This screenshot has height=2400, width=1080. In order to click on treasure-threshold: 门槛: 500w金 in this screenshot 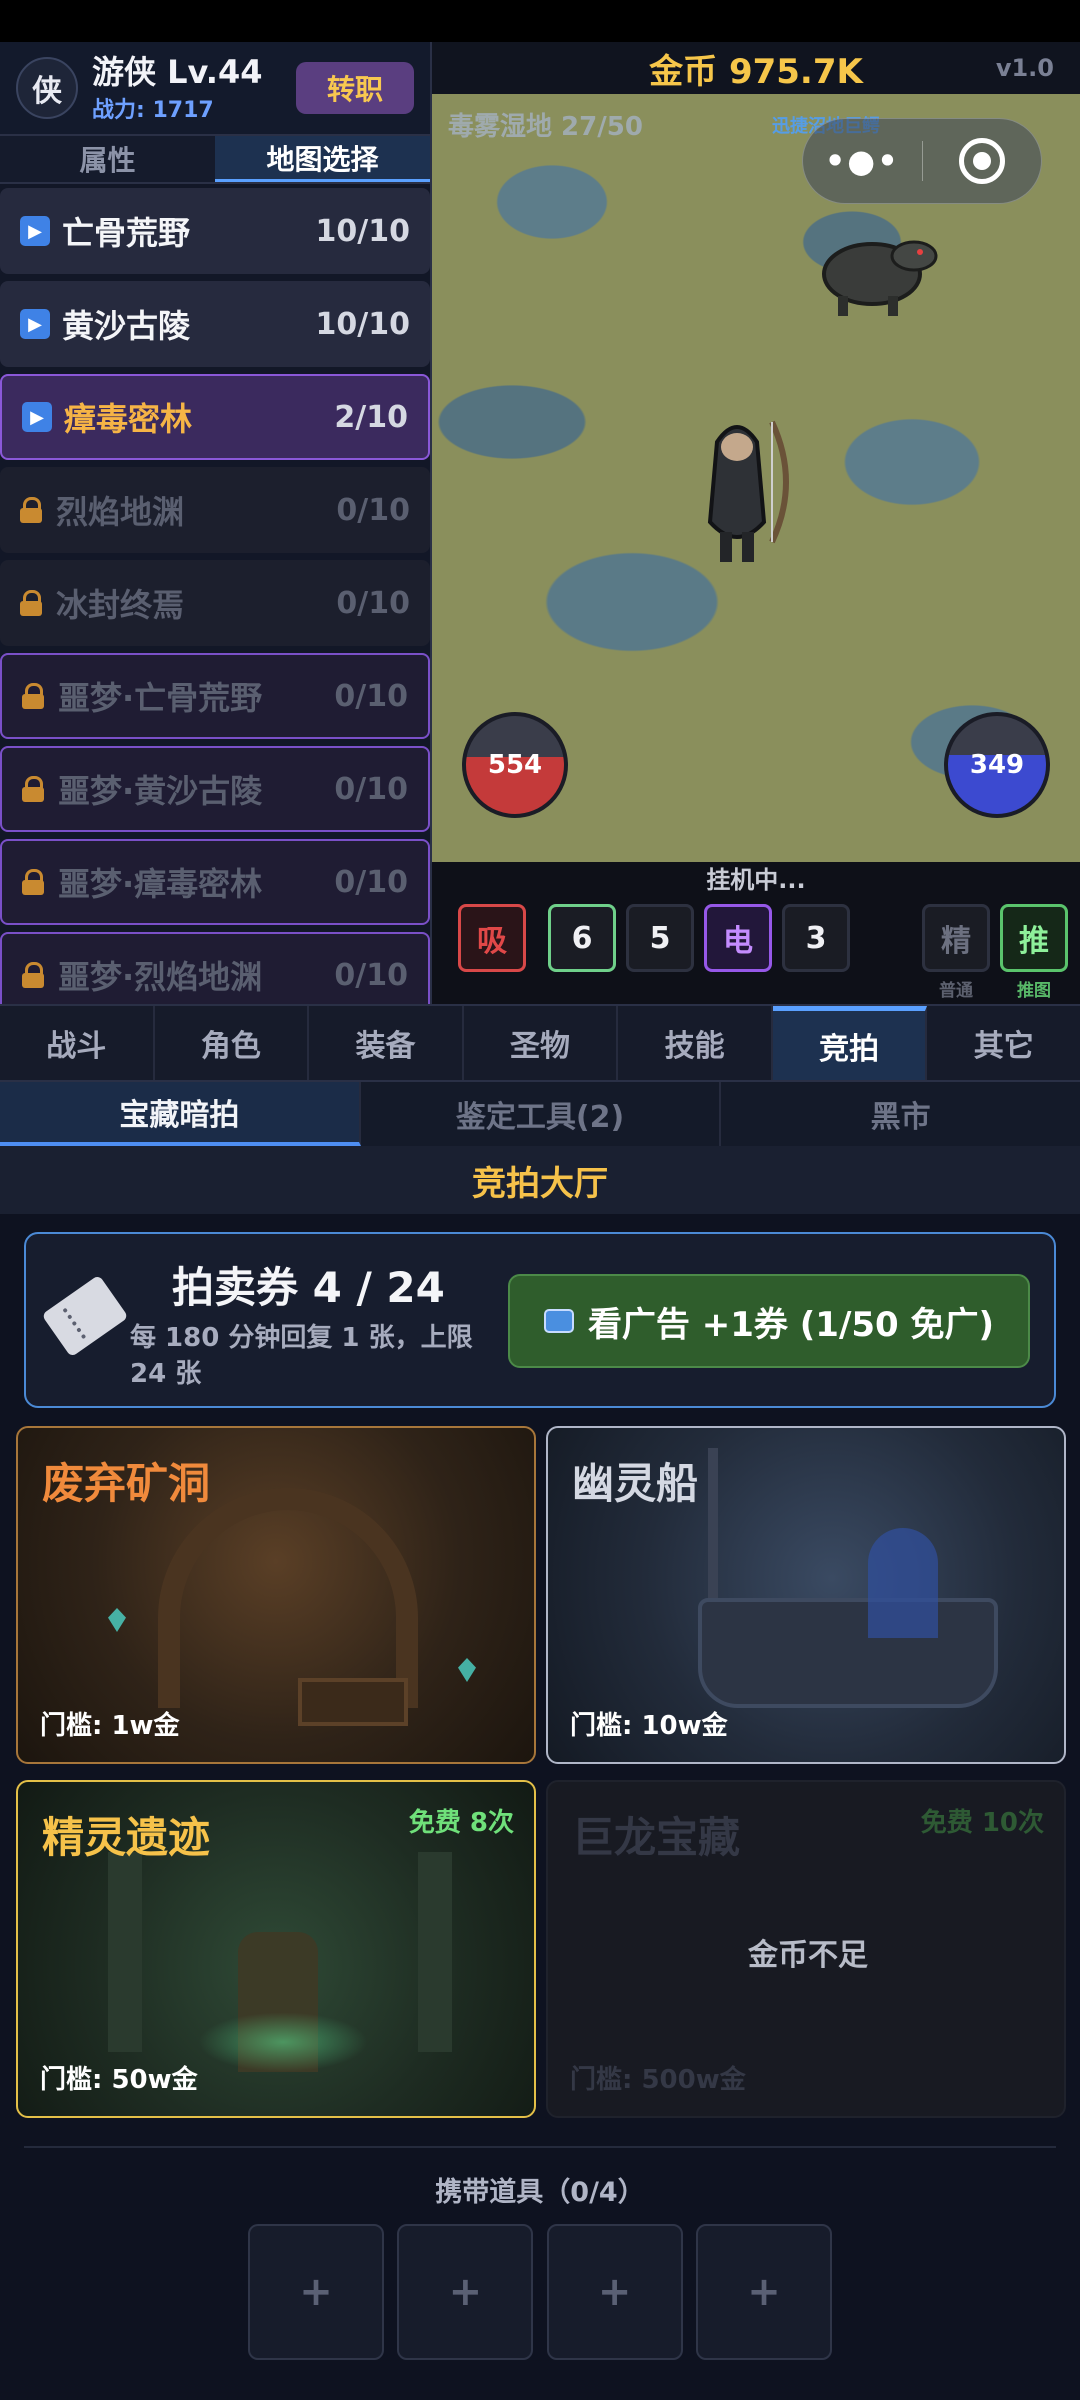, I will do `click(658, 2080)`.